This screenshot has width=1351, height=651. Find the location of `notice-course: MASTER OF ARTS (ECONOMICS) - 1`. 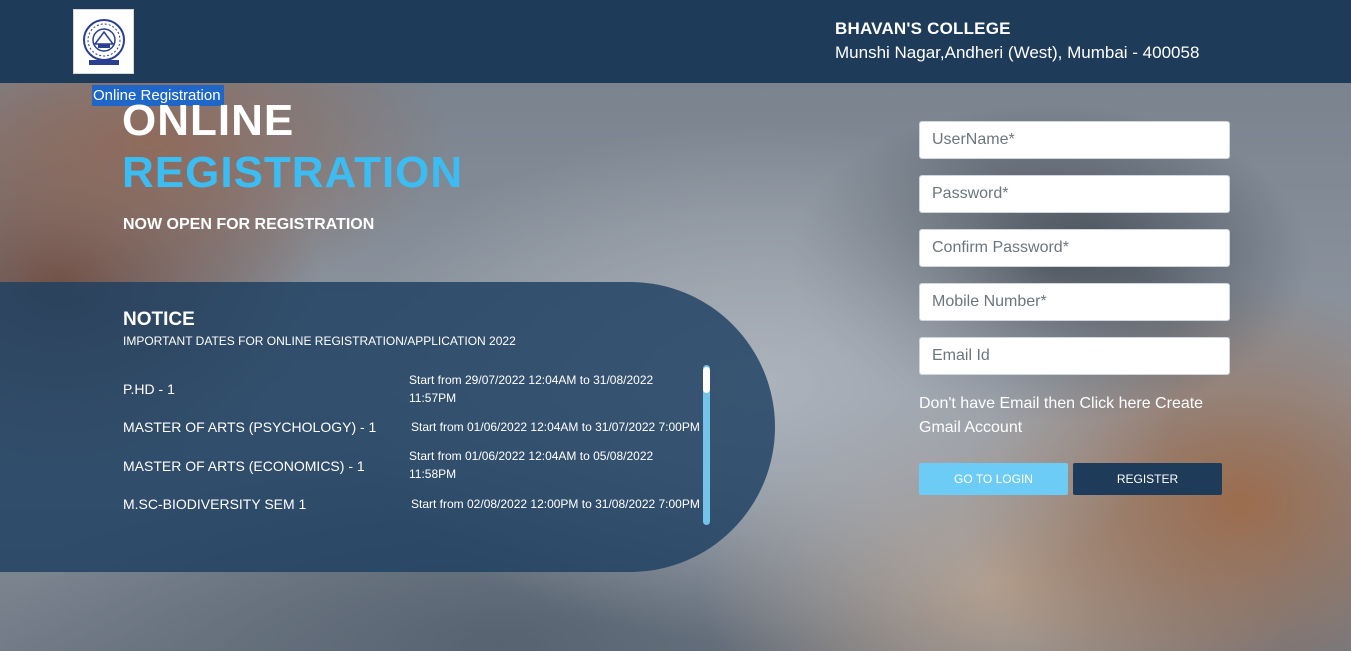

notice-course: MASTER OF ARTS (ECONOMICS) - 1 is located at coordinates (244, 466).